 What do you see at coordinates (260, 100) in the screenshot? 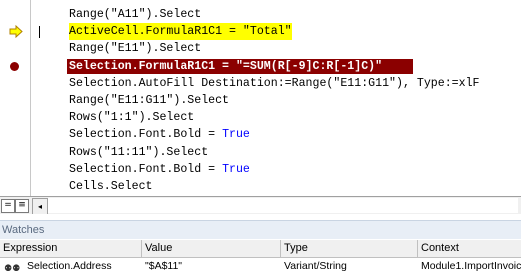
I see `code-line: Range("E11:G11").Select` at bounding box center [260, 100].